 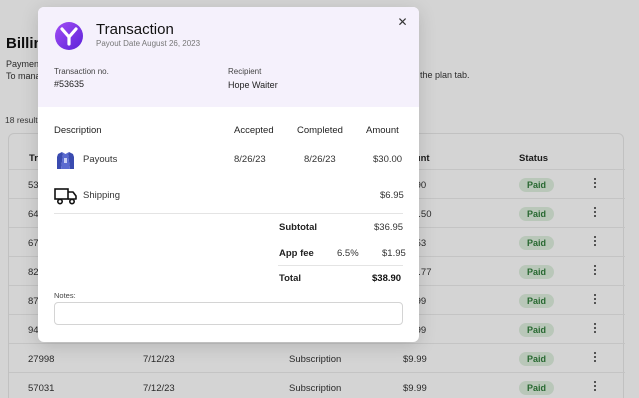 I want to click on subtotal-value: $36.95, so click(x=389, y=227).